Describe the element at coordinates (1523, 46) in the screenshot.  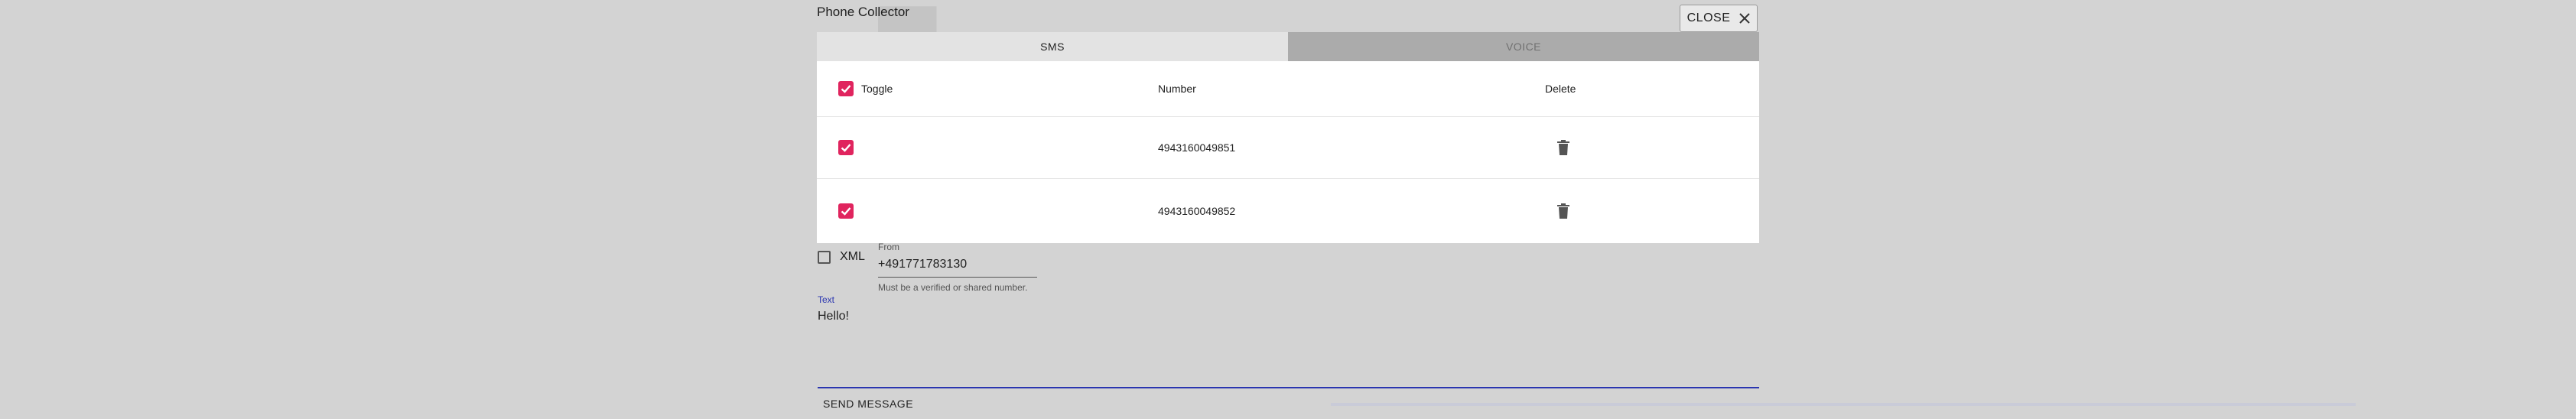
I see `tab-voice: VOICE` at that location.